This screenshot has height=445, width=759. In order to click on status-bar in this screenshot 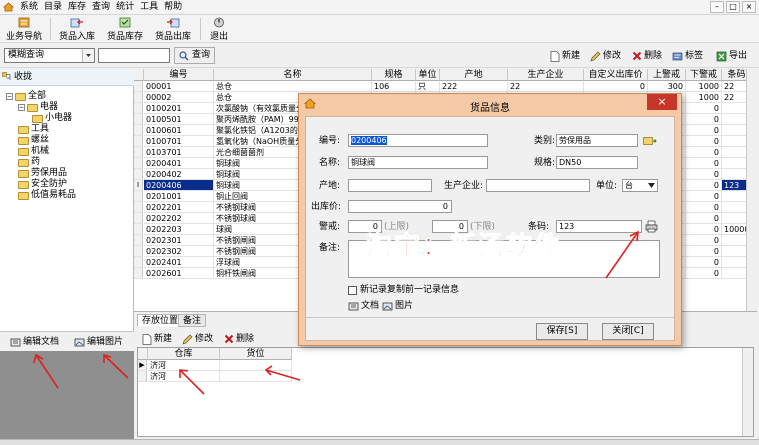, I will do `click(379, 442)`.